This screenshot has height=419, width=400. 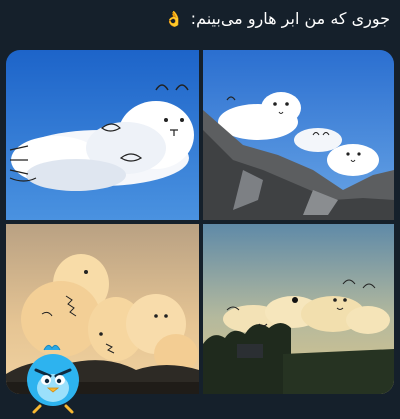 I want to click on angry-bird-sticker, so click(x=53, y=378).